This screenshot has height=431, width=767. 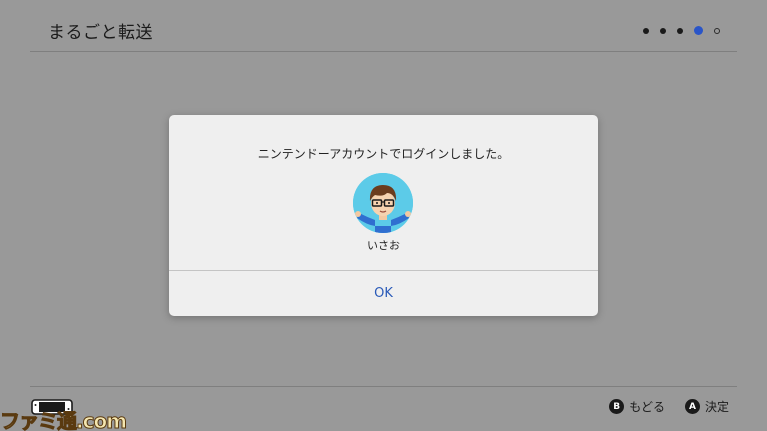 I want to click on b-button-icon: B, so click(x=617, y=406).